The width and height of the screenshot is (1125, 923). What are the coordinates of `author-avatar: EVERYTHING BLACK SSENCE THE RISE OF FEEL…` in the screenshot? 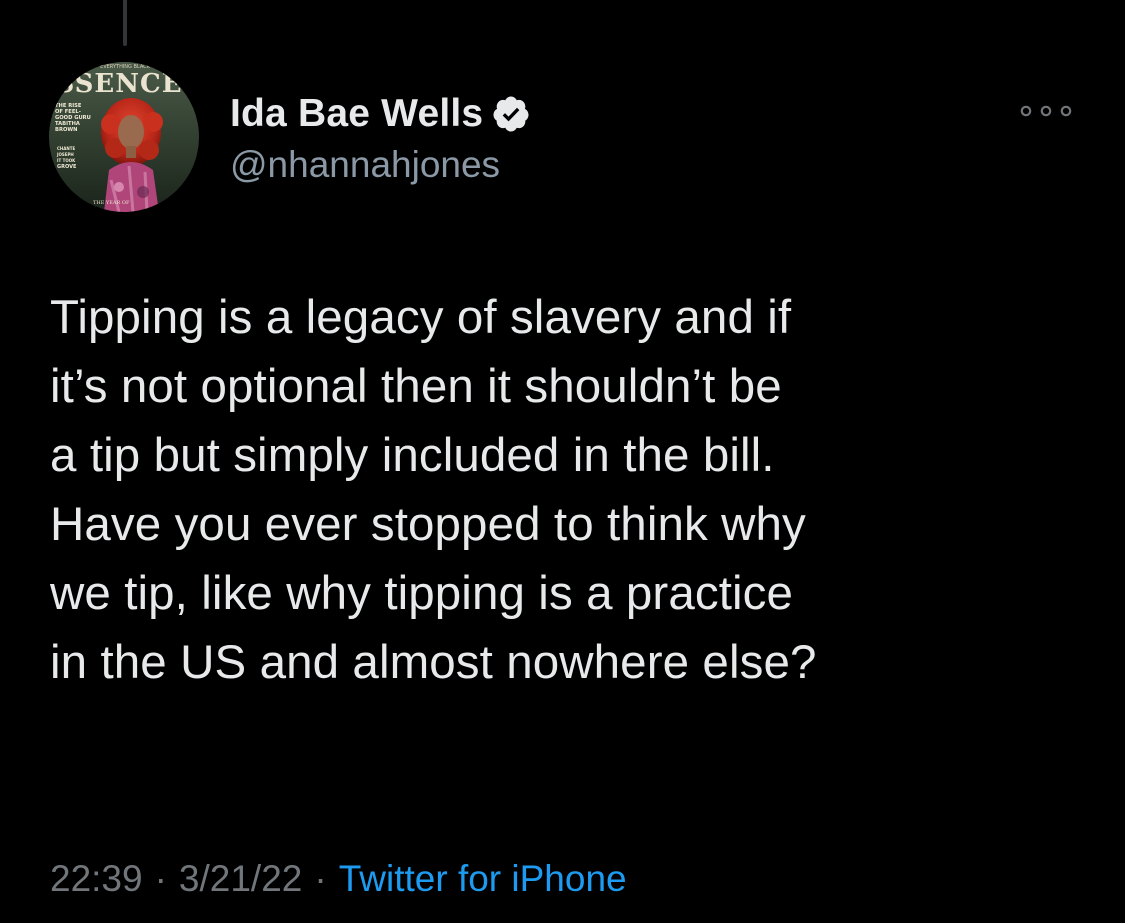 It's located at (124, 137).